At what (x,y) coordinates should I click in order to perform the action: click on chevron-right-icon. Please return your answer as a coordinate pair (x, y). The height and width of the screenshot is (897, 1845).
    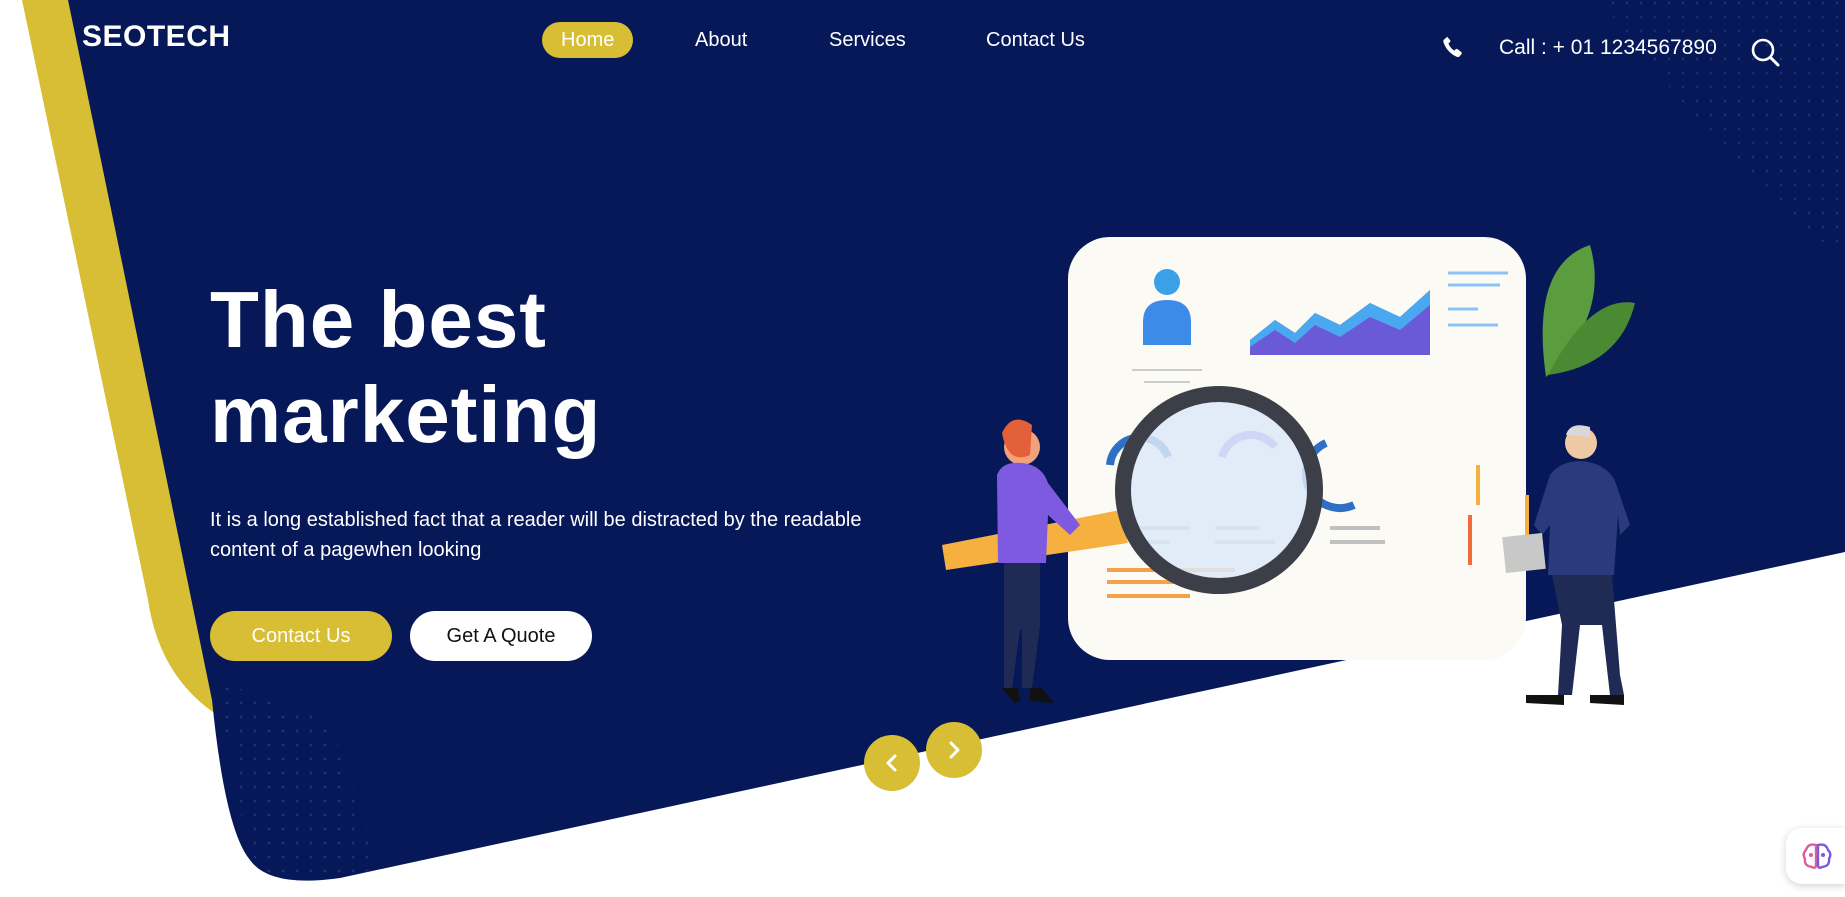
    Looking at the image, I should click on (954, 750).